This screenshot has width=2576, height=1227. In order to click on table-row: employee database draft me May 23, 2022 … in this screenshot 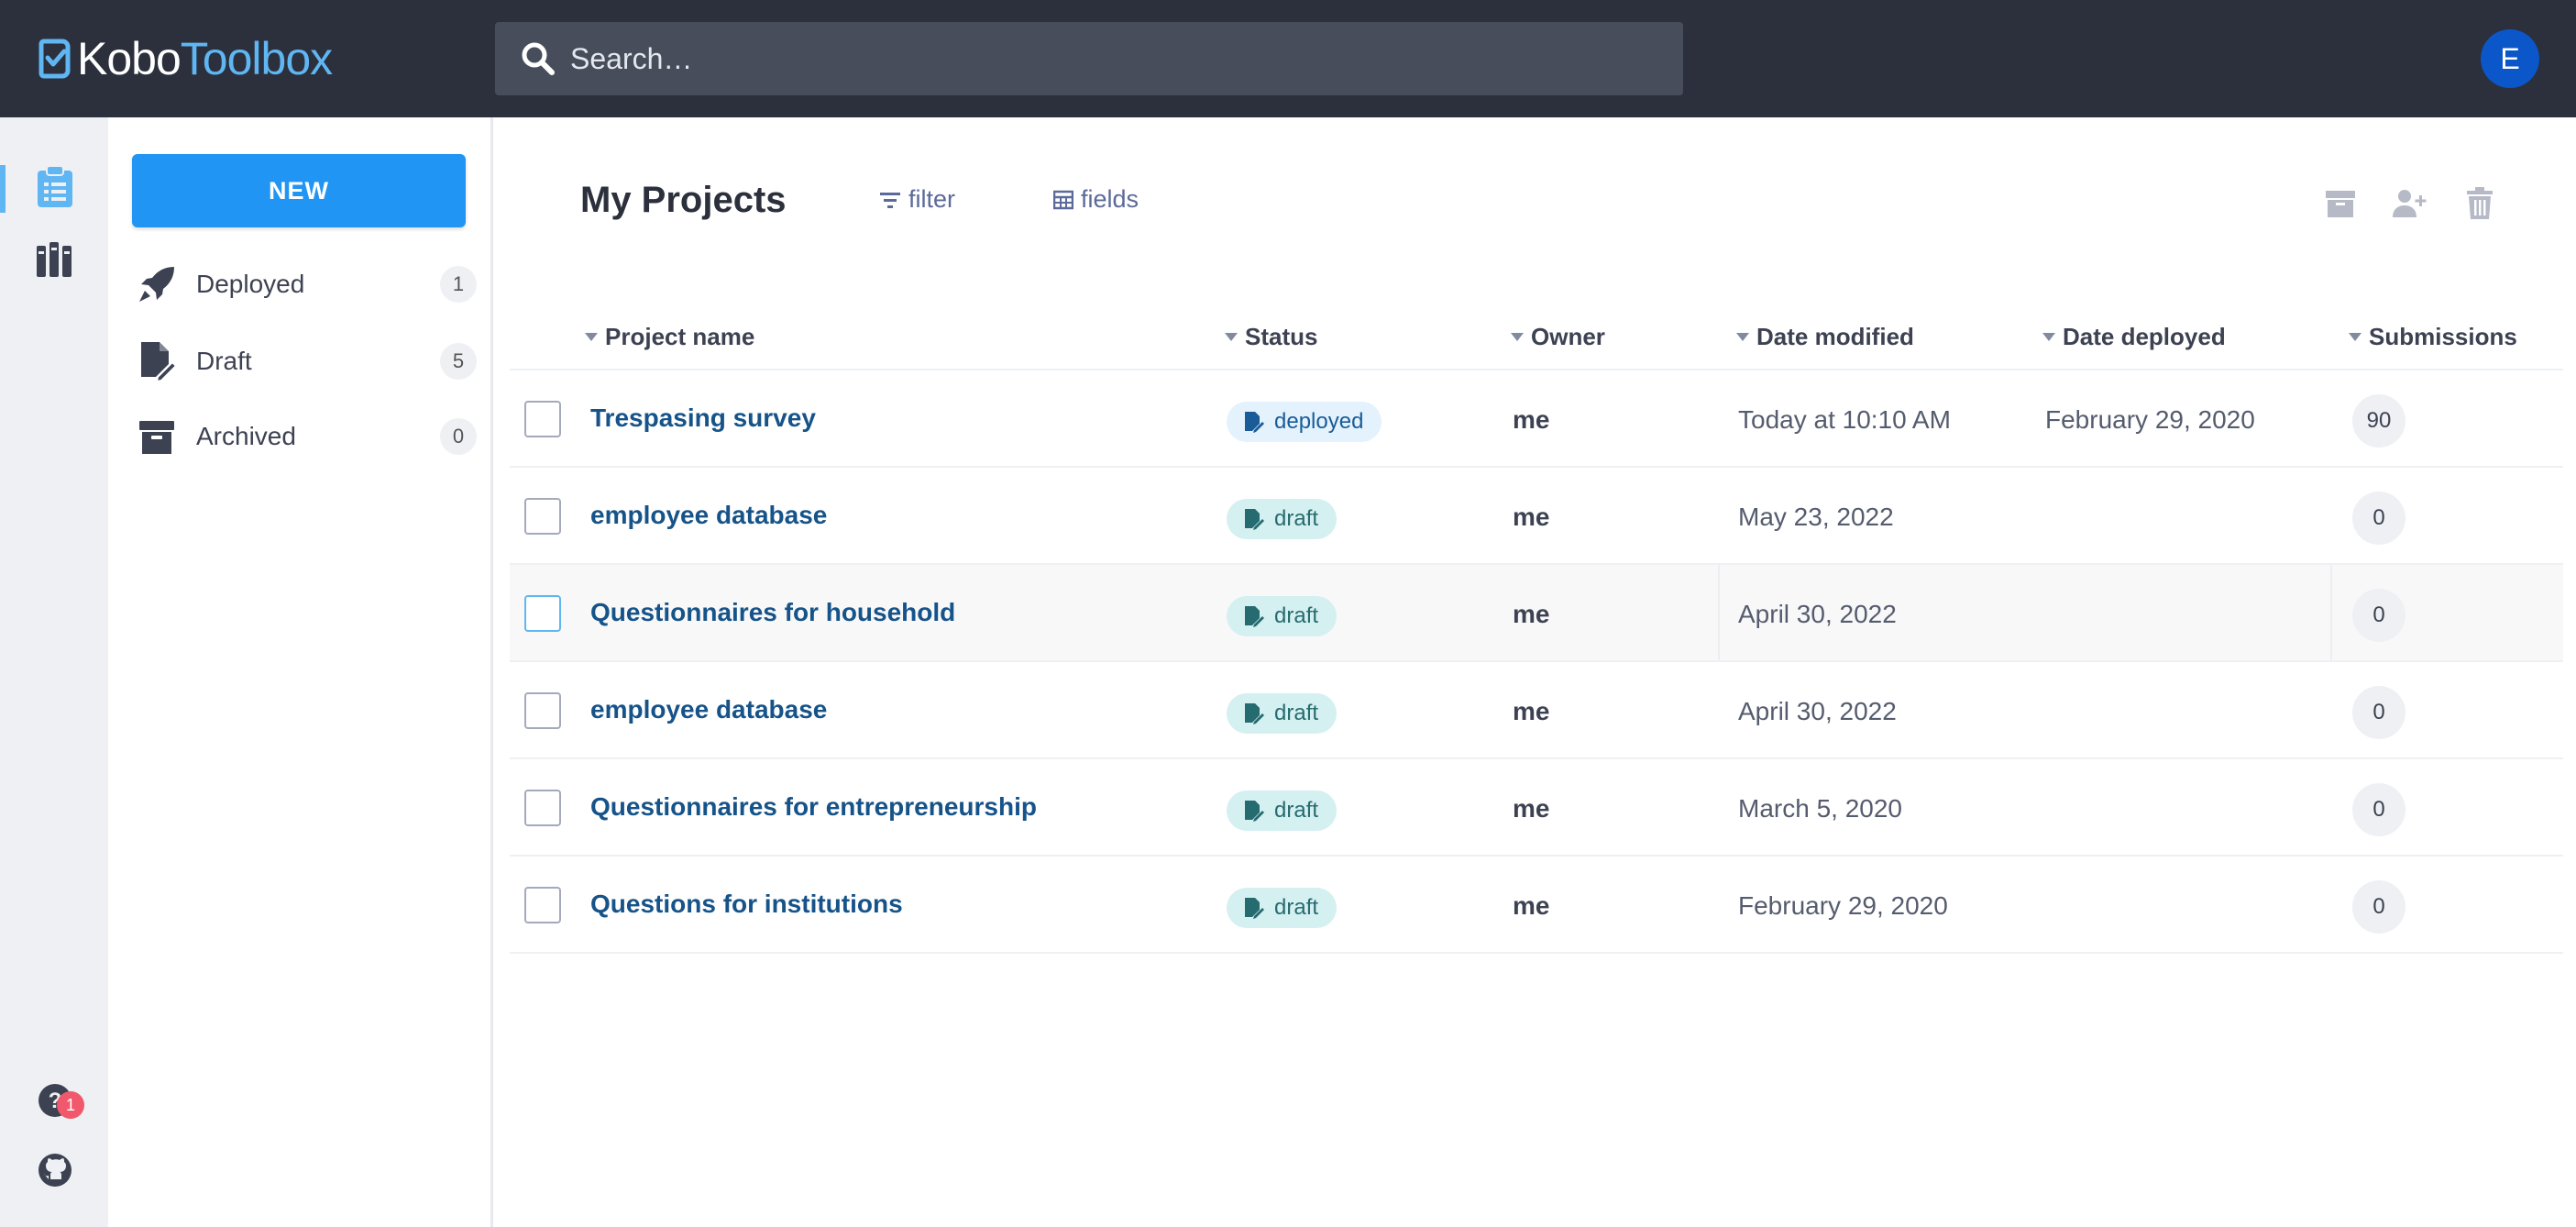, I will do `click(1536, 516)`.